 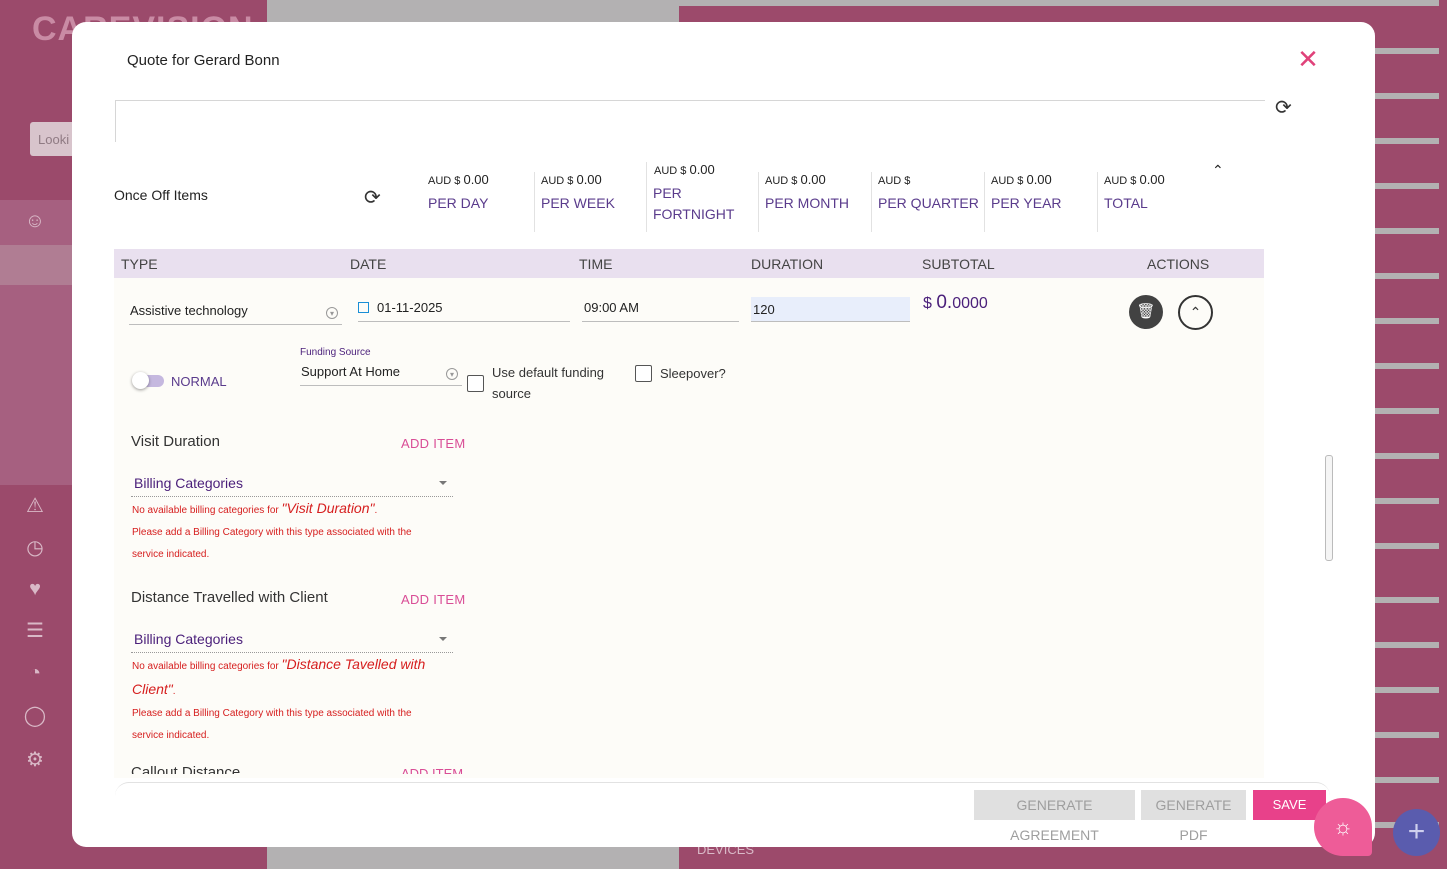 I want to click on section-title-callout-distance: Callout Distance, so click(x=186, y=769).